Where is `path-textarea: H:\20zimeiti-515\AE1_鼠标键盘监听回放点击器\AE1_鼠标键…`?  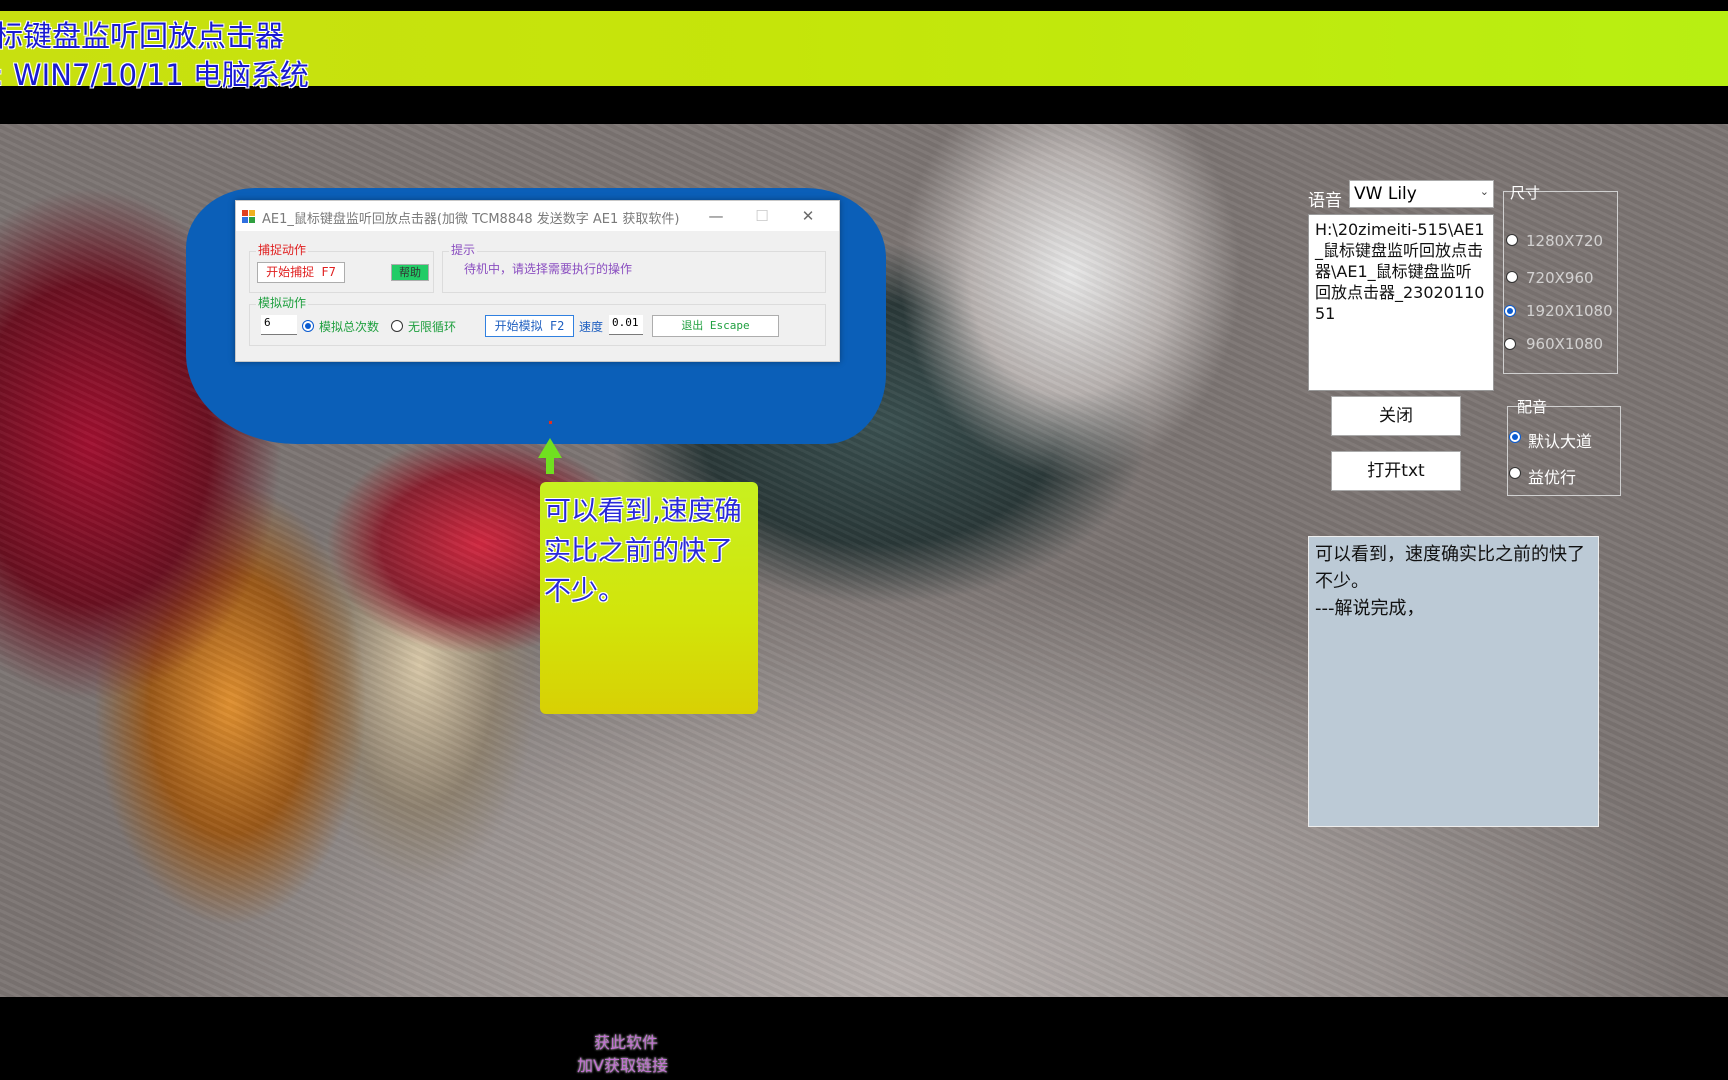 path-textarea: H:\20zimeiti-515\AE1_鼠标键盘监听回放点击器\AE1_鼠标键… is located at coordinates (1401, 302).